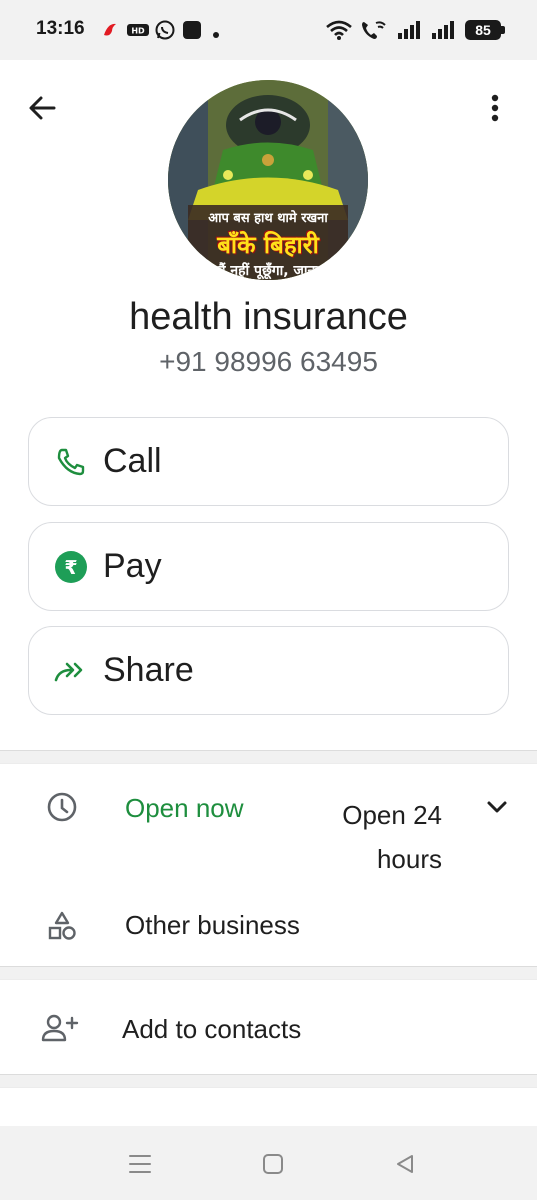 The height and width of the screenshot is (1200, 537). I want to click on back-nav-button, so click(405, 1164).